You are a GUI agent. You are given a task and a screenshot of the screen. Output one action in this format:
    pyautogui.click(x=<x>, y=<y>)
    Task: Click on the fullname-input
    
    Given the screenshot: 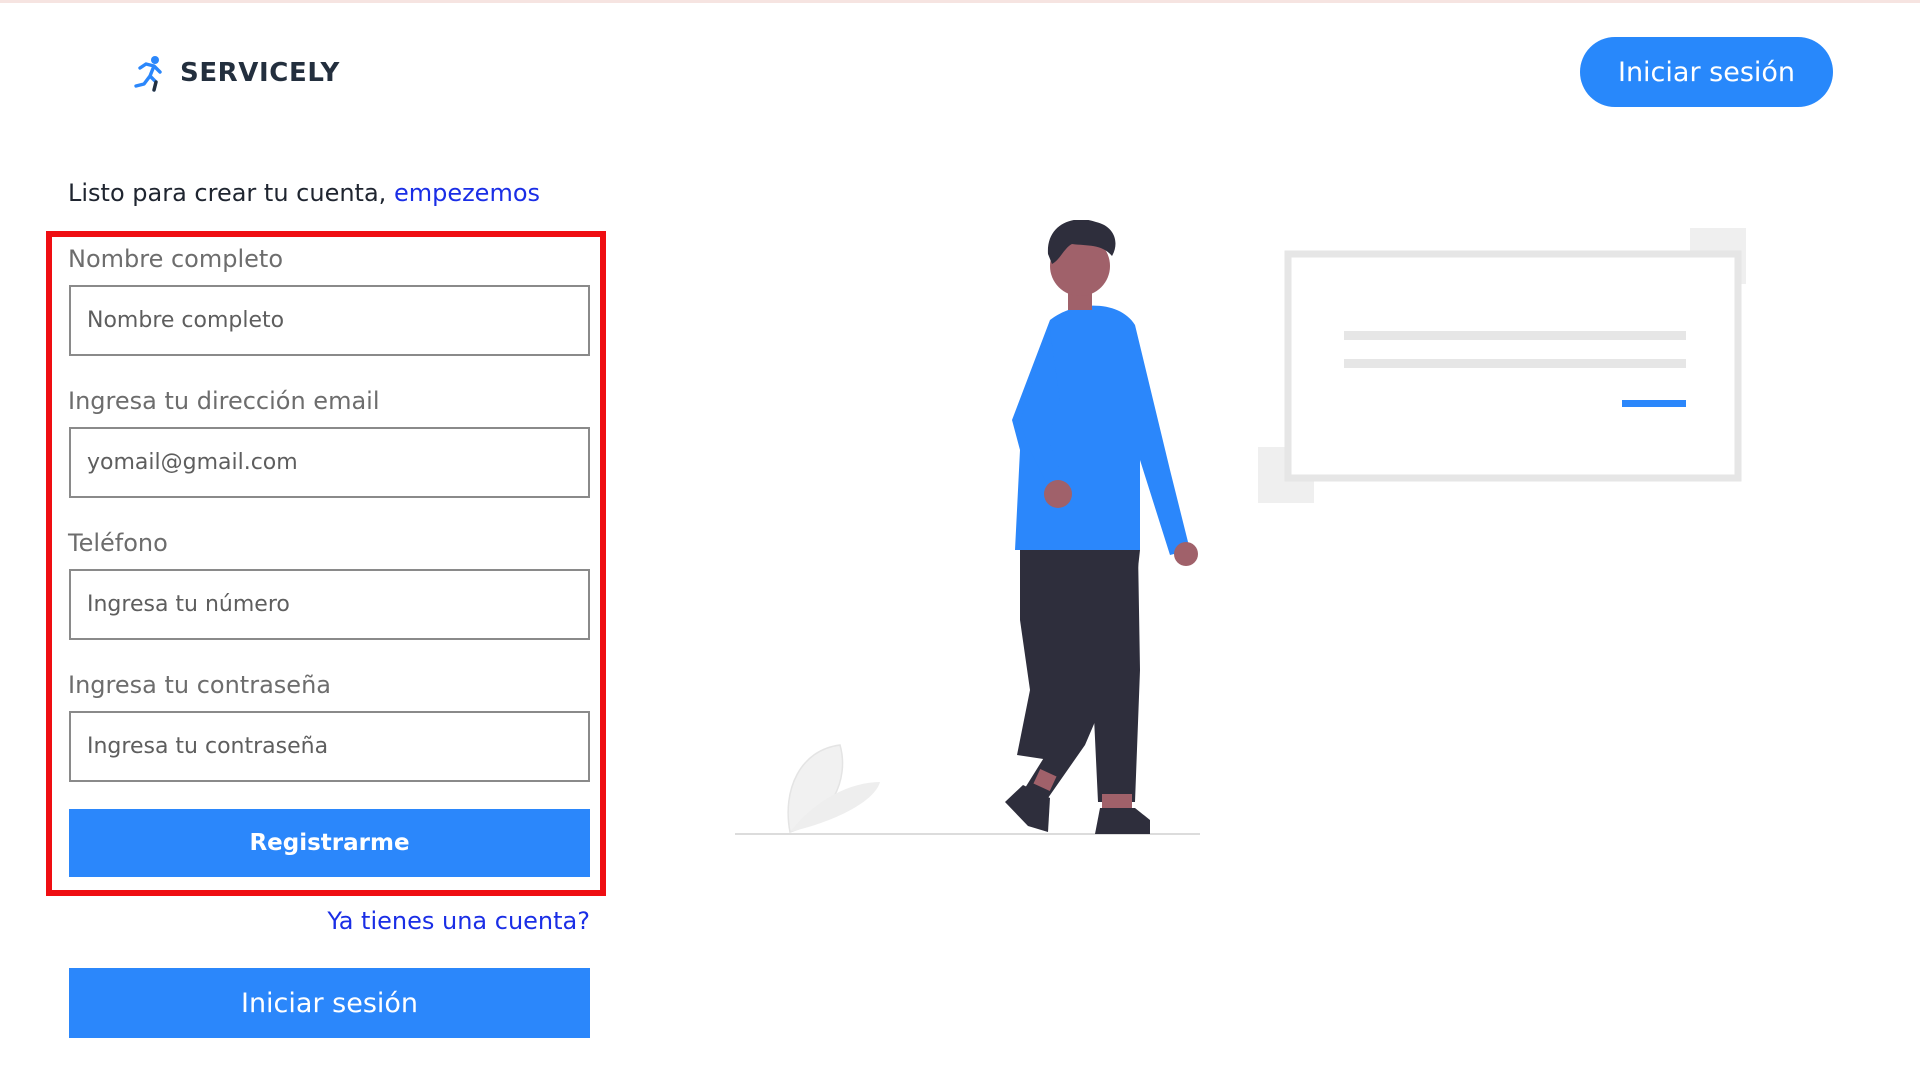 What is the action you would take?
    pyautogui.click(x=329, y=320)
    